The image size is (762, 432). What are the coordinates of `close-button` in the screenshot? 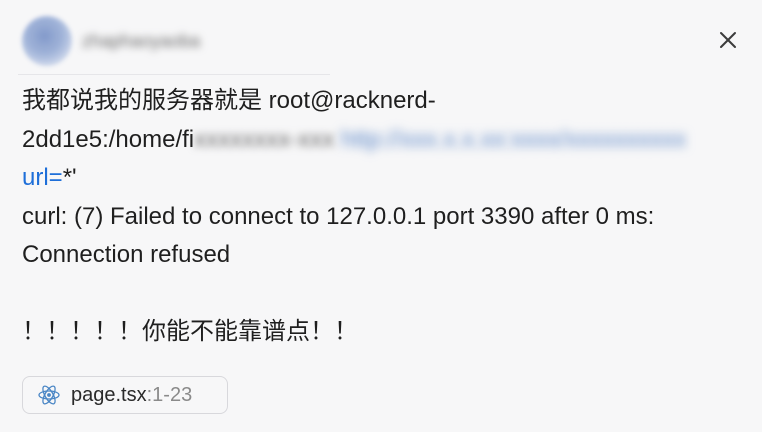 It's located at (728, 40).